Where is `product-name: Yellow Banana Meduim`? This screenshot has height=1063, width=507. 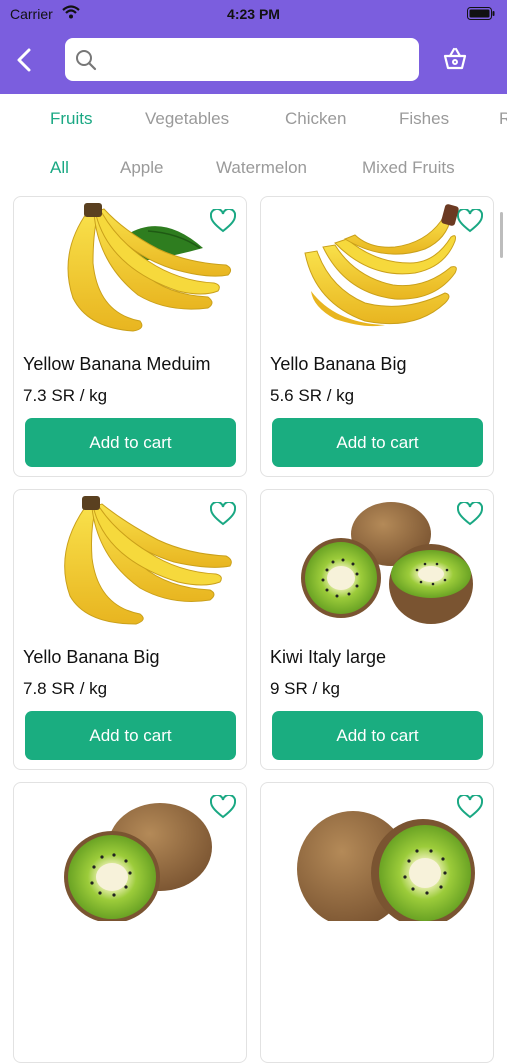
product-name: Yellow Banana Meduim is located at coordinates (117, 364).